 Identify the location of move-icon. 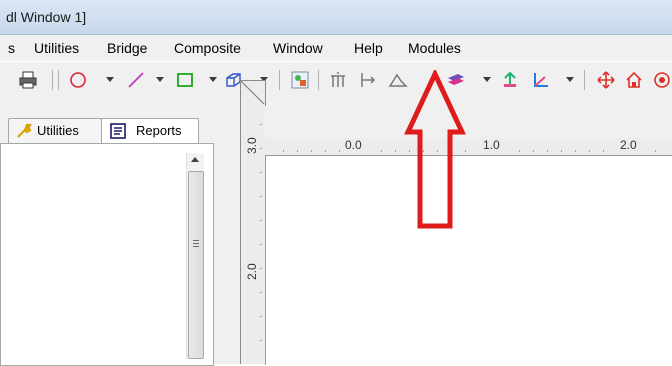
(606, 80).